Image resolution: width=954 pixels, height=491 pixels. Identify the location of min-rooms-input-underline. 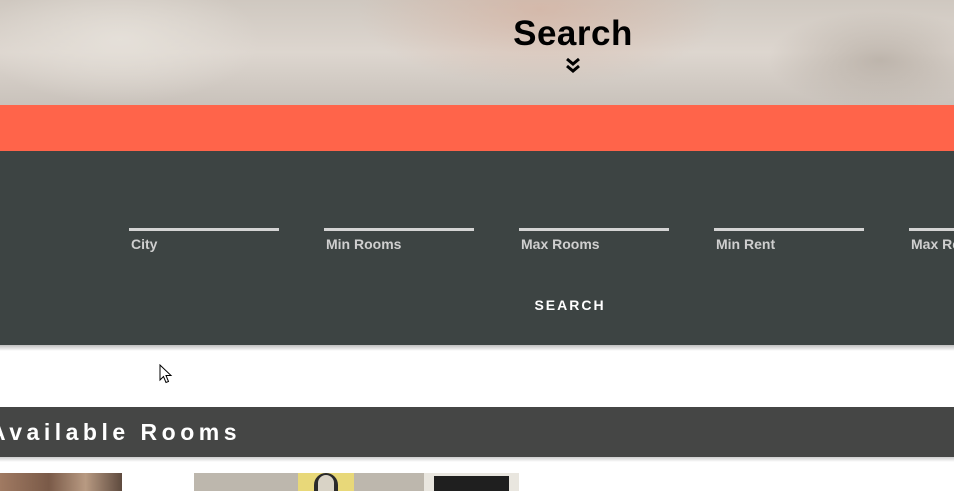
(399, 229).